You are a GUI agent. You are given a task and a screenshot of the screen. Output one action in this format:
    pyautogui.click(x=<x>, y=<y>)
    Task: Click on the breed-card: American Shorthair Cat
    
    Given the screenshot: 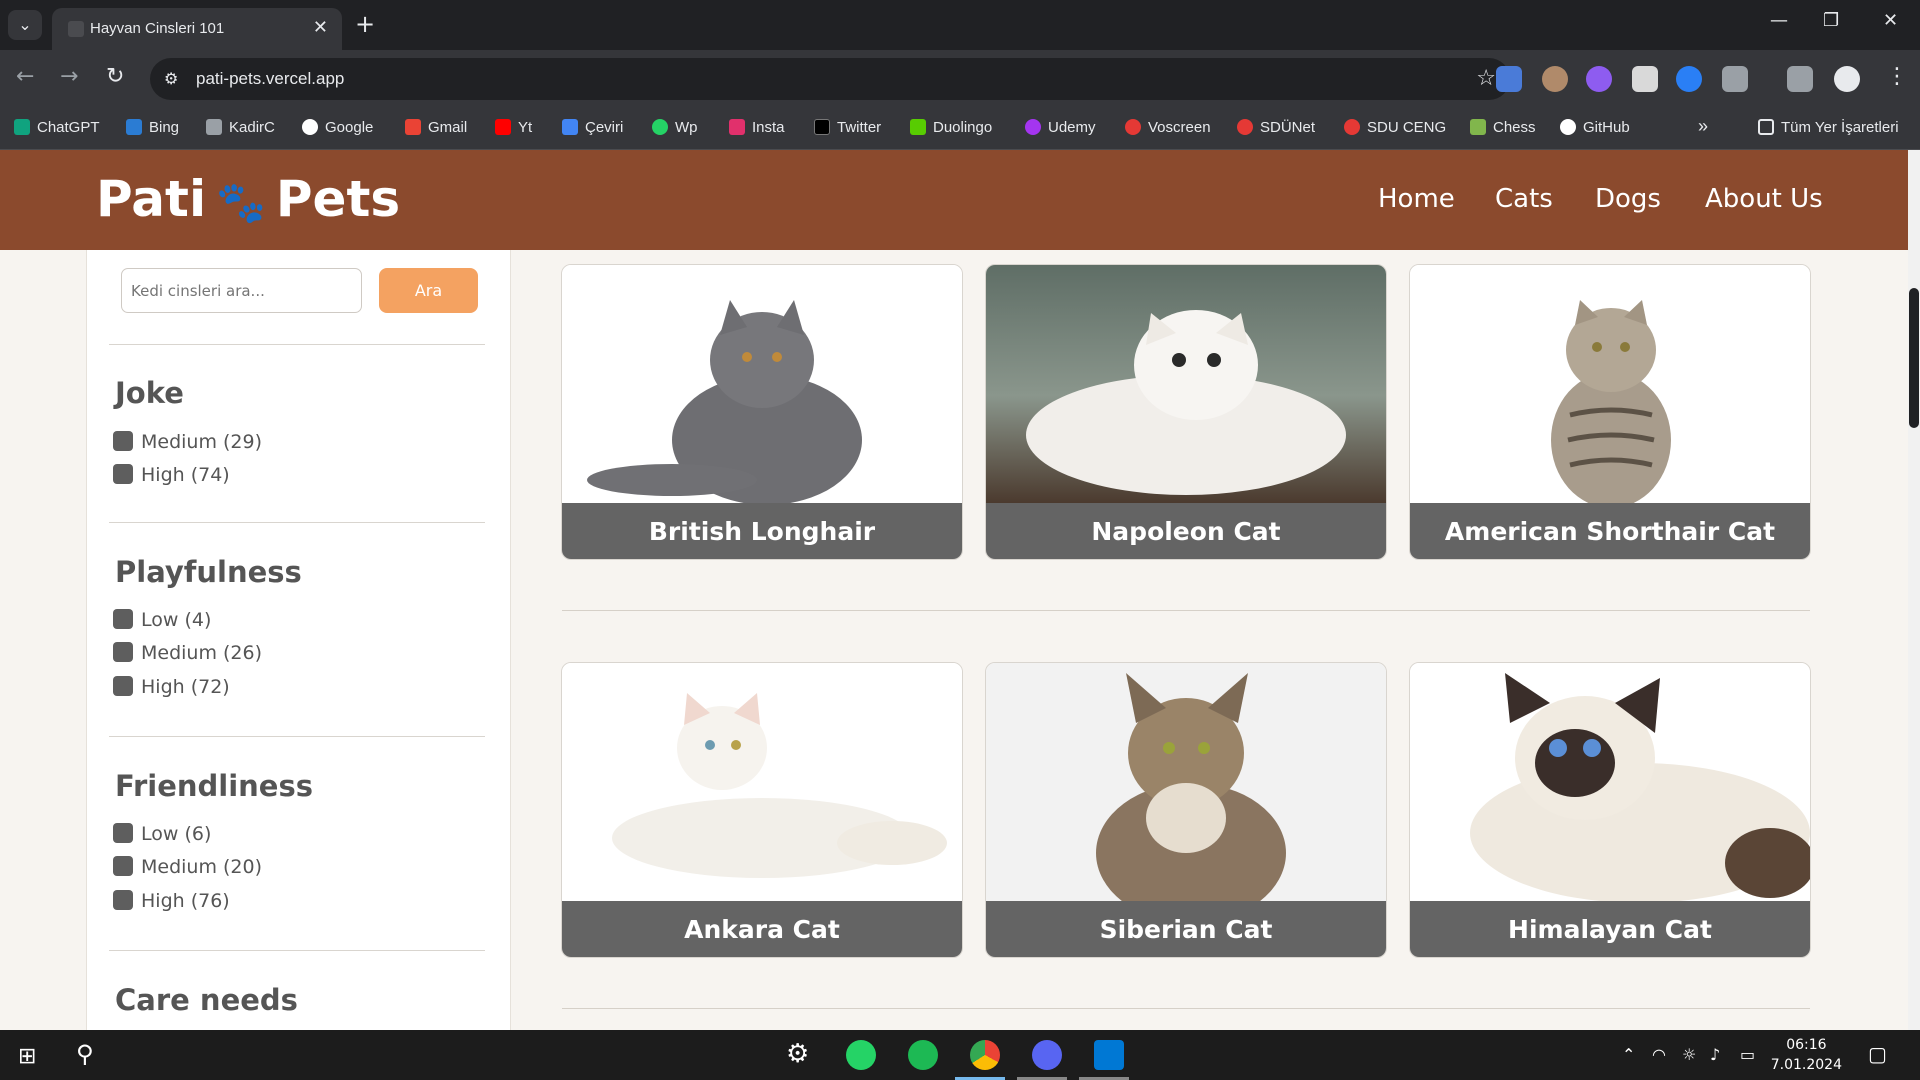 What is the action you would take?
    pyautogui.click(x=1610, y=412)
    